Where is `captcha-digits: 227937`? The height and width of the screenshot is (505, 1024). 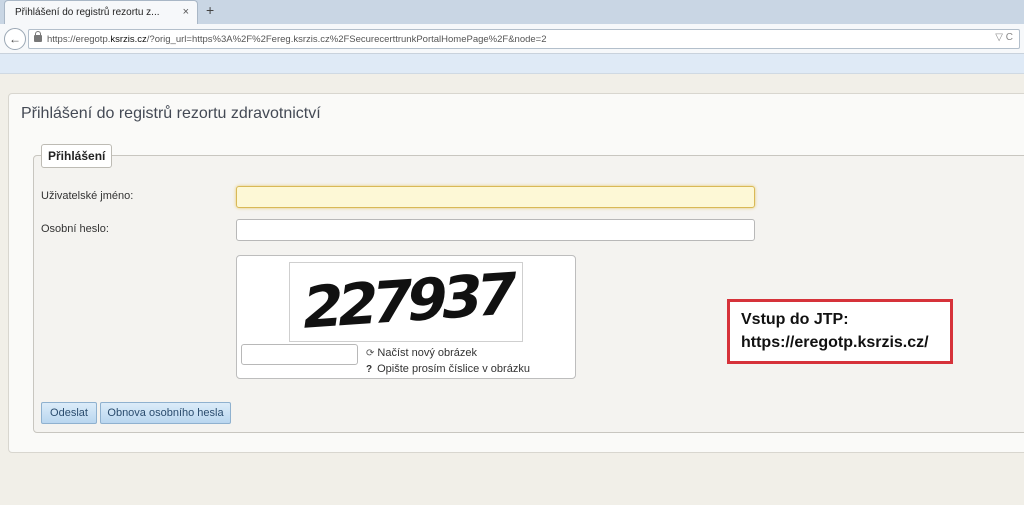 captcha-digits: 227937 is located at coordinates (407, 301).